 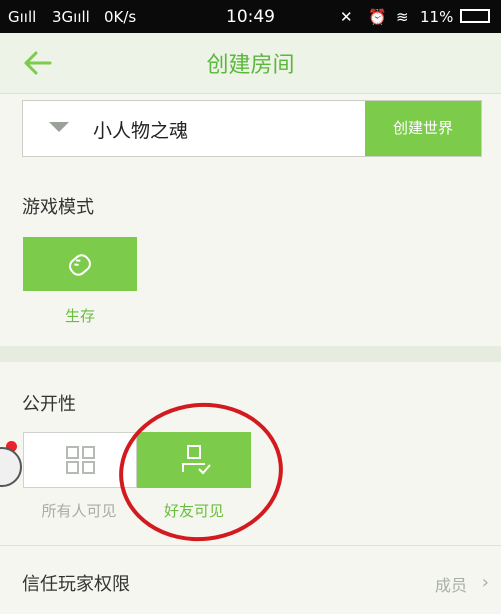 What do you see at coordinates (485, 582) in the screenshot?
I see `chevron-right-icon: ›` at bounding box center [485, 582].